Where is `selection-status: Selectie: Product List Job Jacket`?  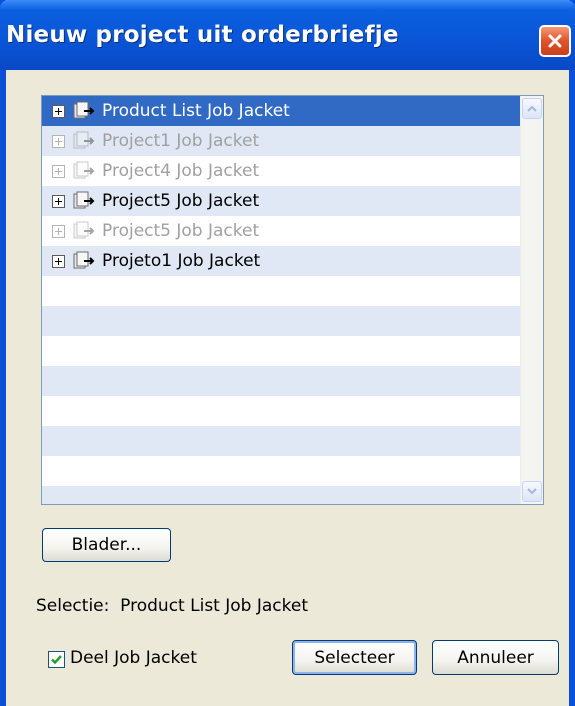 selection-status: Selectie: Product List Job Jacket is located at coordinates (172, 606).